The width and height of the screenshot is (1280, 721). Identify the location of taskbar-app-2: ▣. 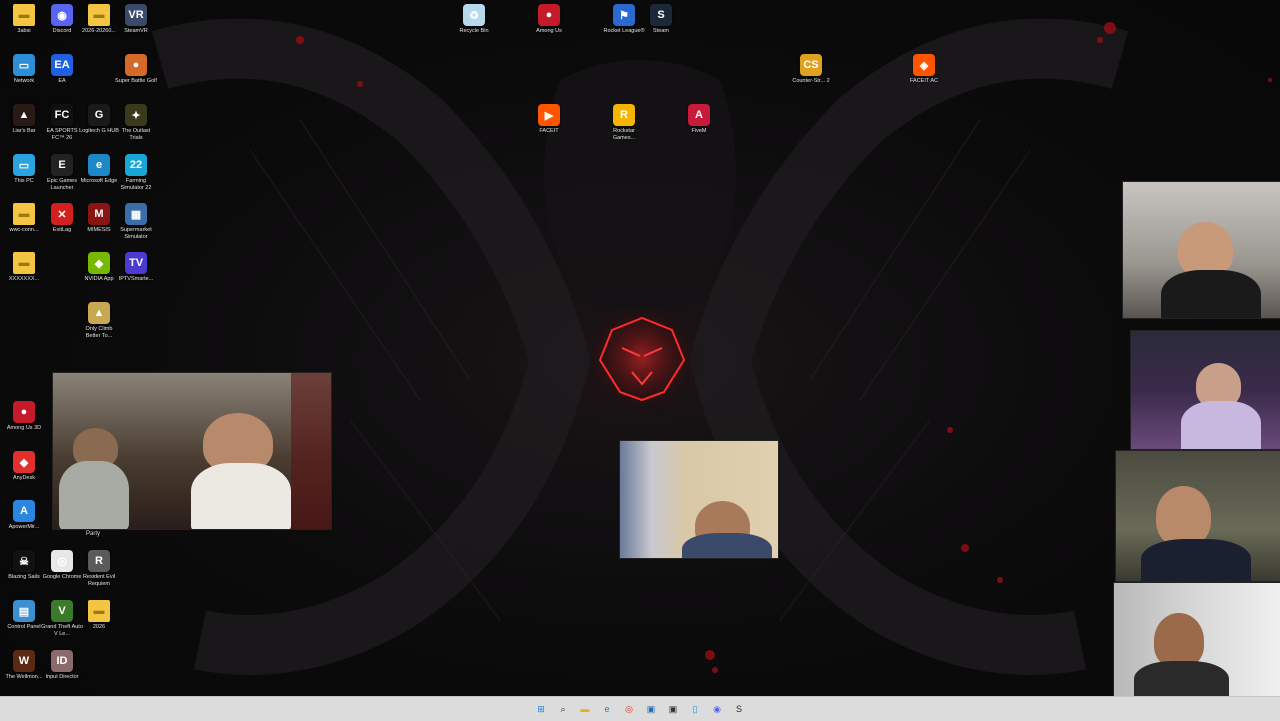
(673, 709).